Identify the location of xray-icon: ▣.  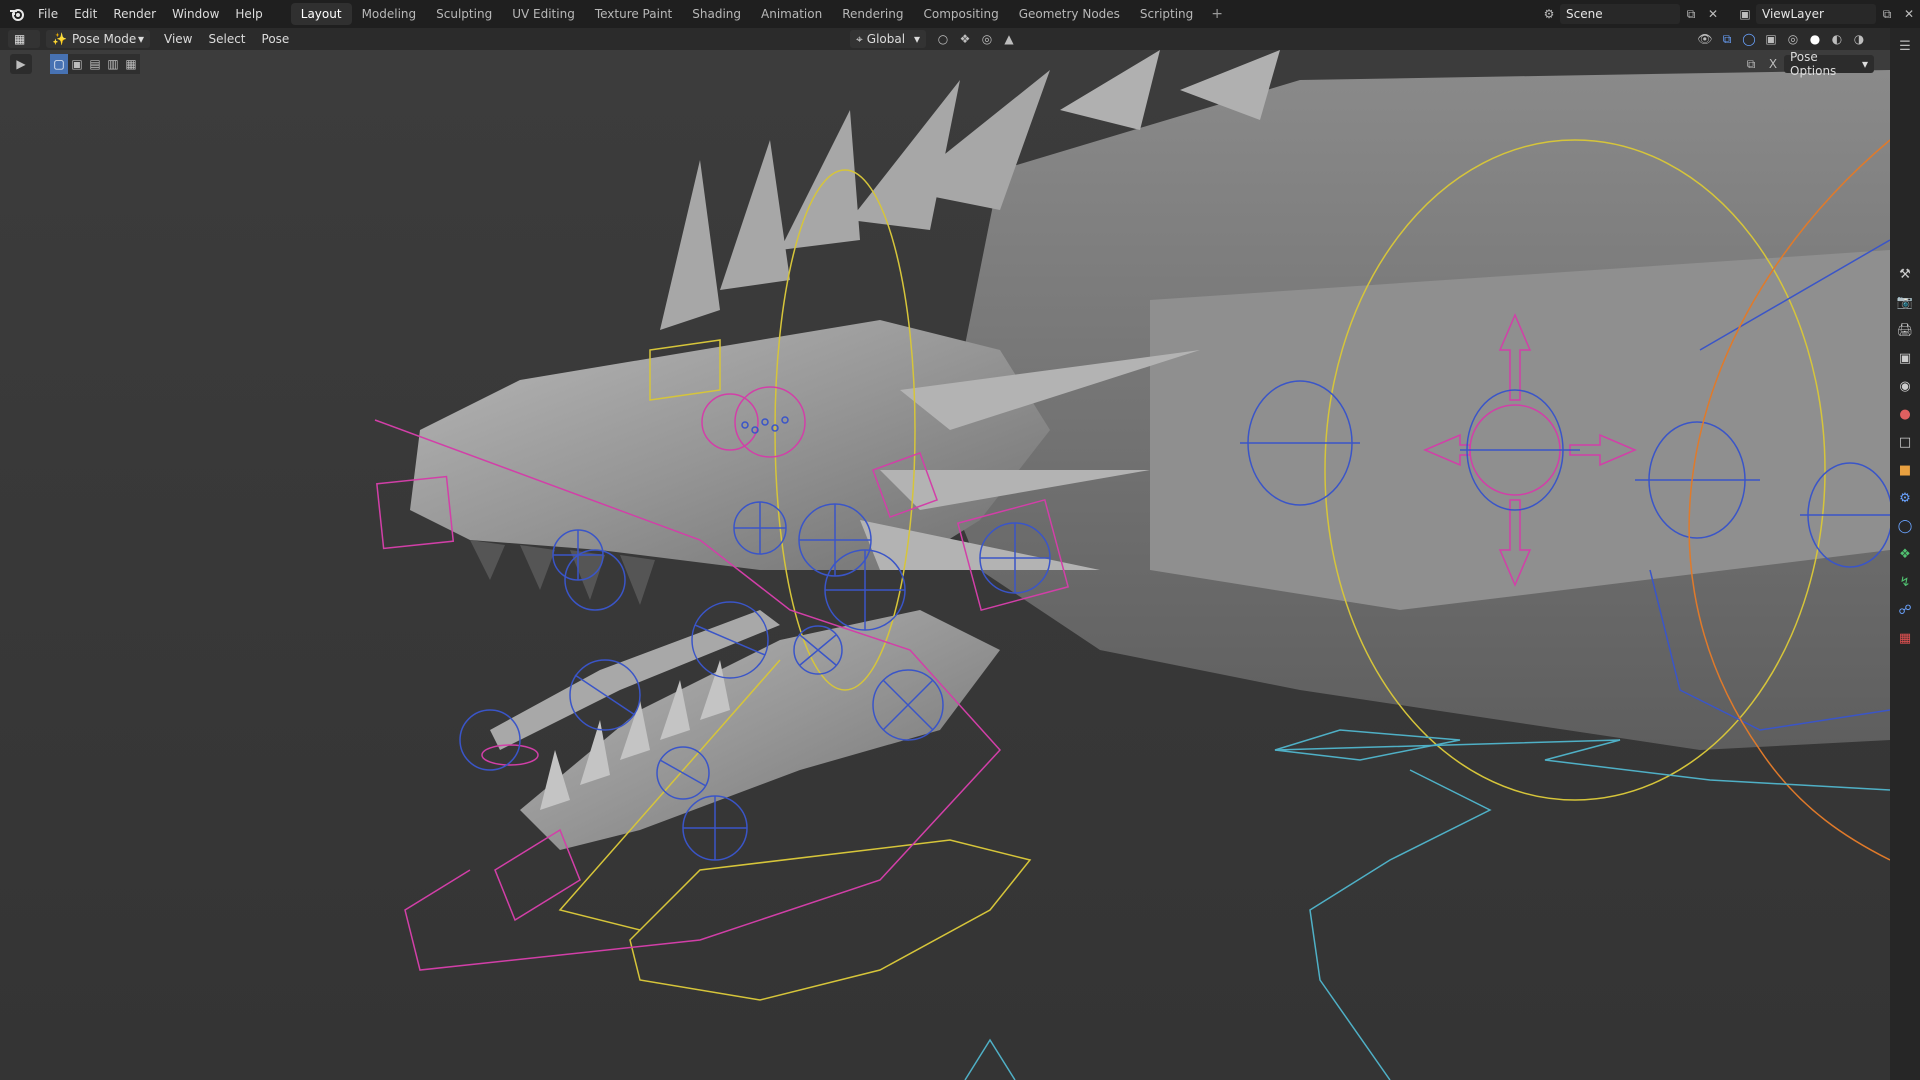
(1771, 39).